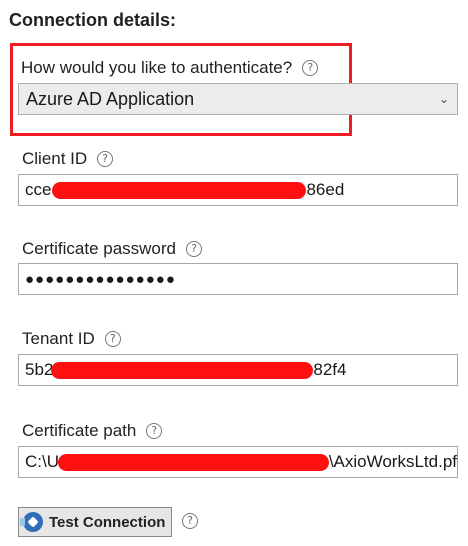 The width and height of the screenshot is (468, 546). Describe the element at coordinates (38, 189) in the screenshot. I see `client-id-prefix: cce` at that location.